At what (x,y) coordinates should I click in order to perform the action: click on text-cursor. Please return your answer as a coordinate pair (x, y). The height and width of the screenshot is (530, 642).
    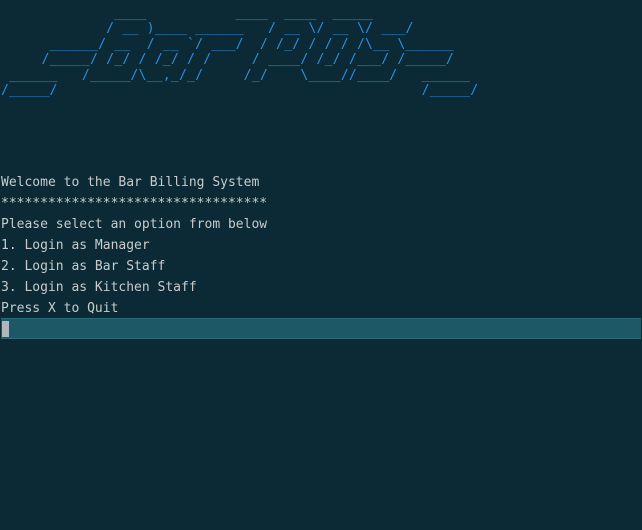
    Looking at the image, I should click on (5, 329).